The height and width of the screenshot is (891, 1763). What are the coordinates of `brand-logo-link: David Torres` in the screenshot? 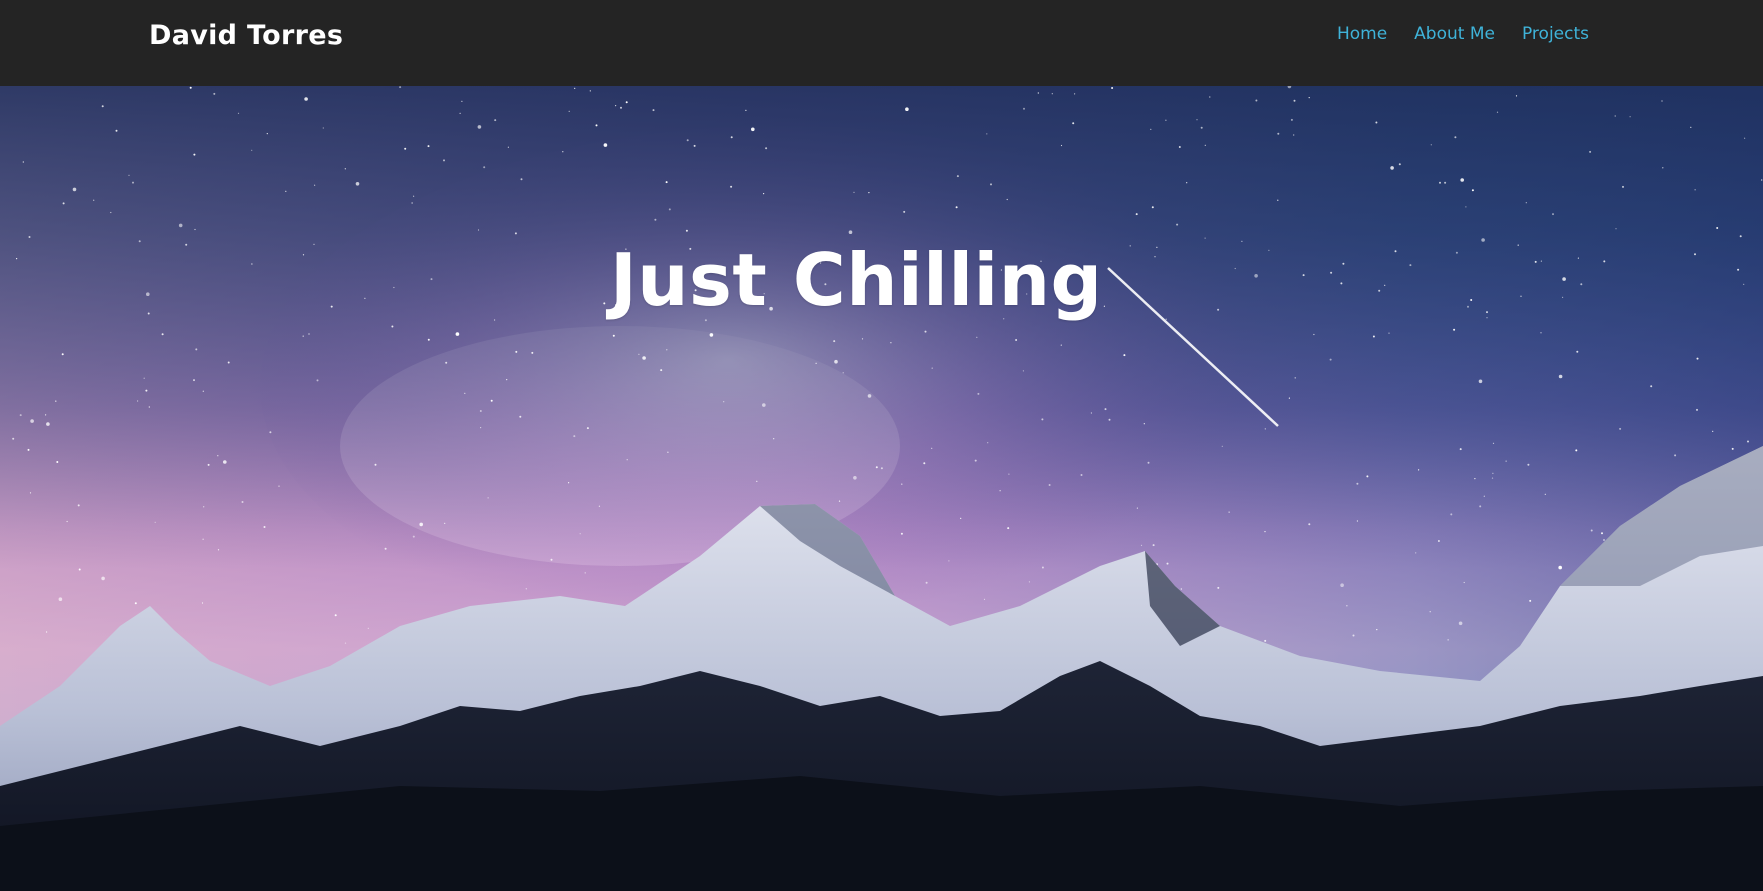 It's located at (246, 35).